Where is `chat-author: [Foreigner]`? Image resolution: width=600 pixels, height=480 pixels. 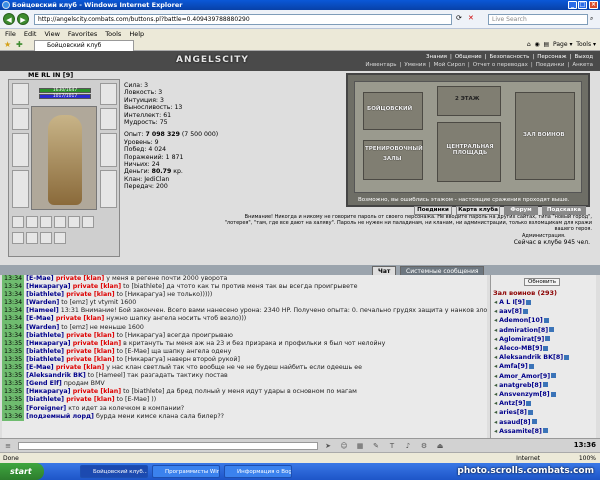
chat-author: [Foreigner] is located at coordinates (46, 408).